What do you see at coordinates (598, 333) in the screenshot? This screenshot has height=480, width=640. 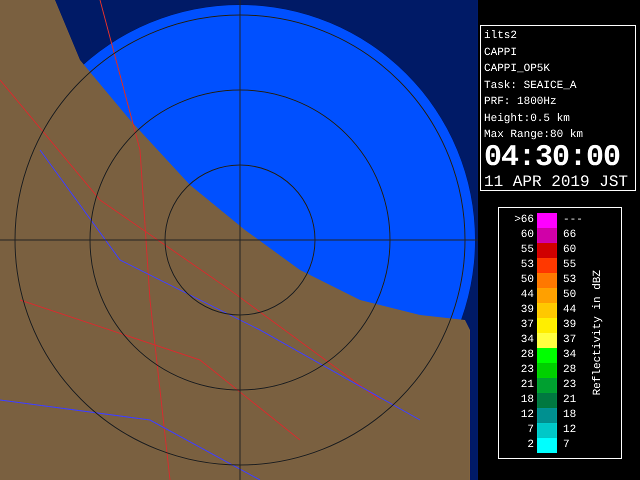 I see `legend-title: Reflectivity in dBZ` at bounding box center [598, 333].